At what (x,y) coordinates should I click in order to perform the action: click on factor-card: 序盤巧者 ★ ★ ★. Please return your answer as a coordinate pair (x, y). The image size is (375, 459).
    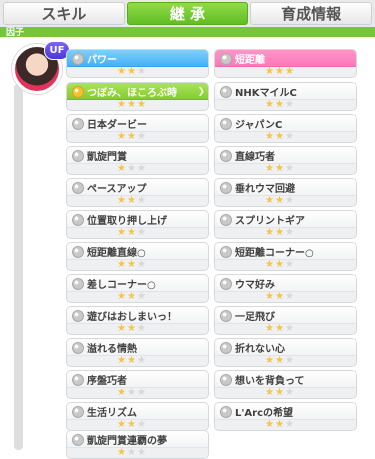
    Looking at the image, I should click on (137, 384).